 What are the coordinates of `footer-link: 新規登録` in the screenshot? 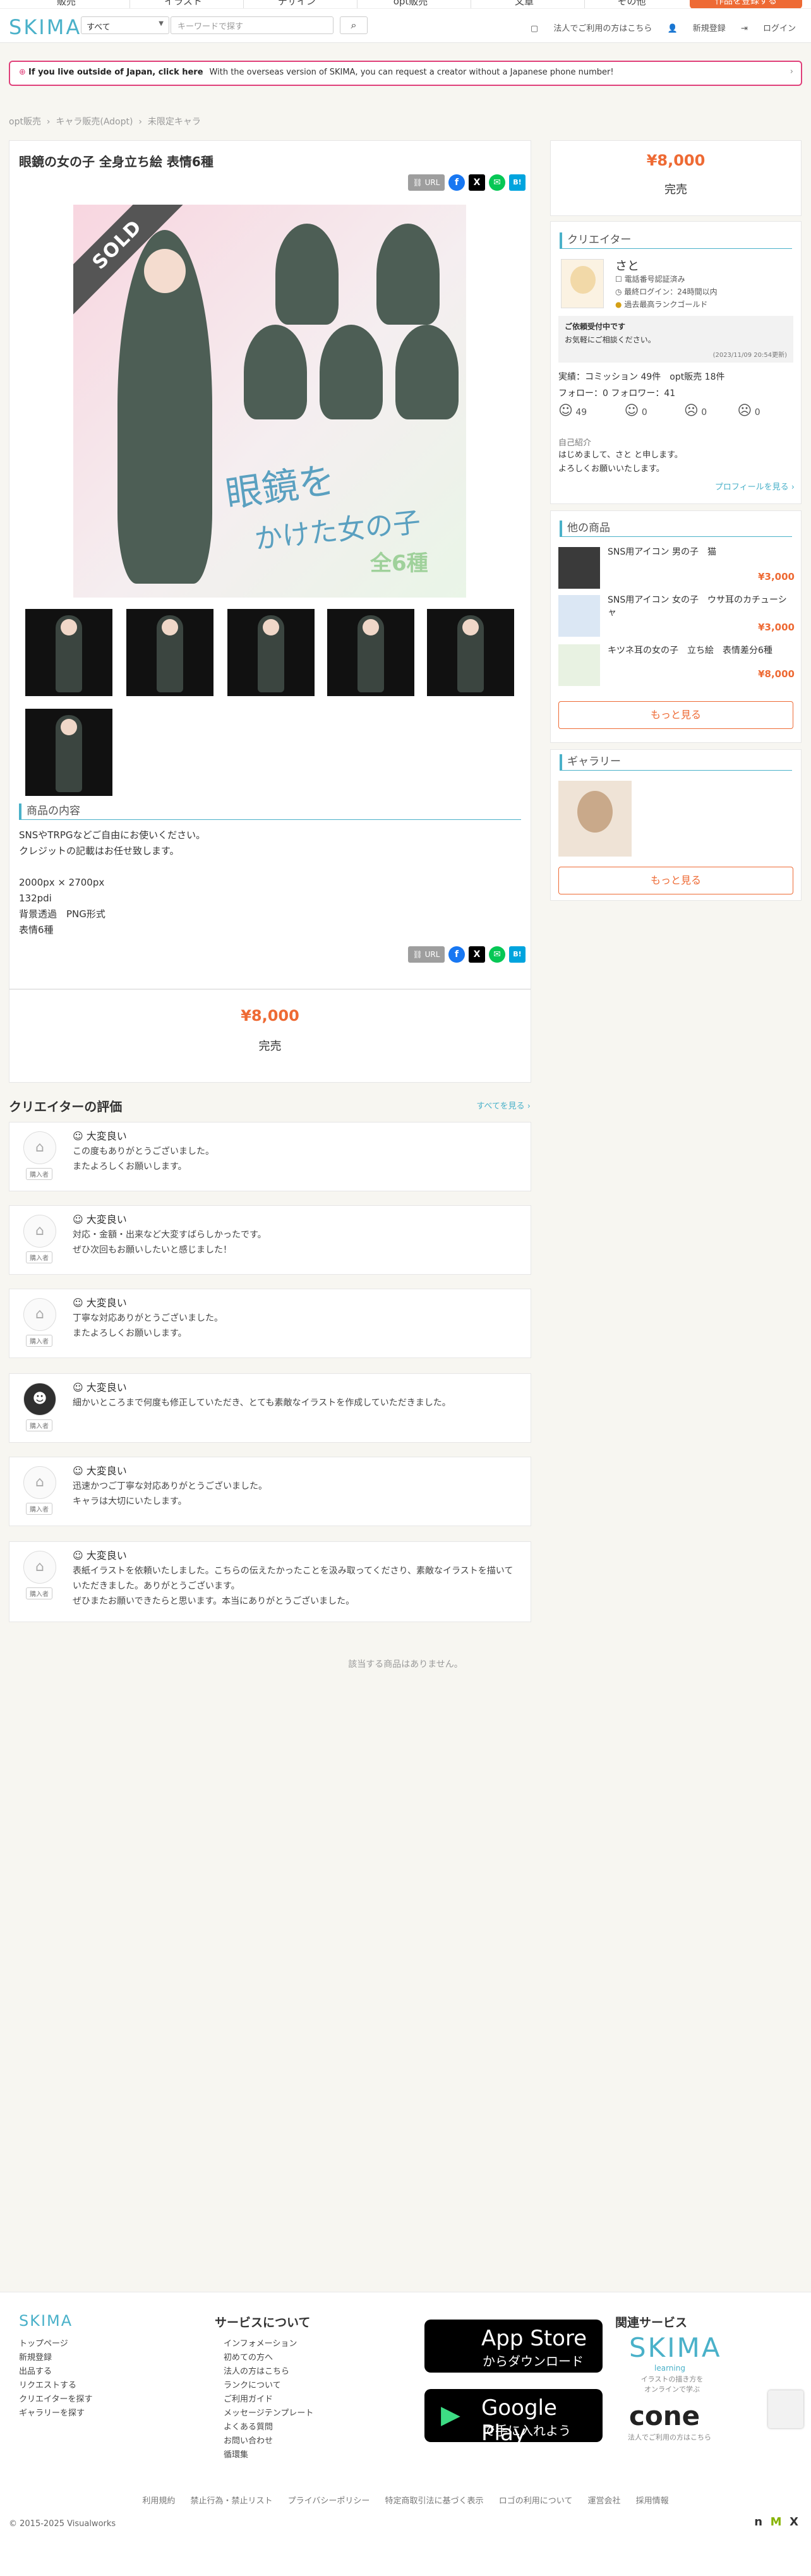 It's located at (55, 2358).